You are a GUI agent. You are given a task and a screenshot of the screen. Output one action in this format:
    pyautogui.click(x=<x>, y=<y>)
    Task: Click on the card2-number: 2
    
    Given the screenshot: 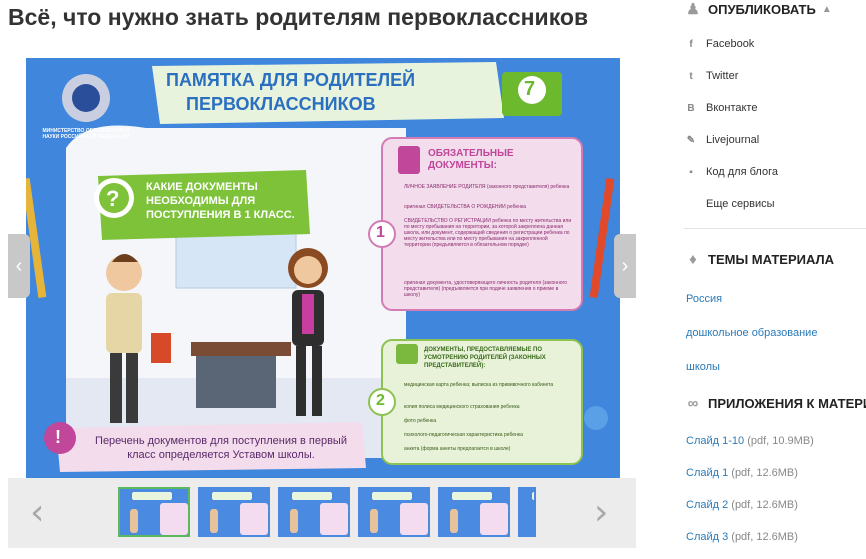 What is the action you would take?
    pyautogui.click(x=380, y=400)
    